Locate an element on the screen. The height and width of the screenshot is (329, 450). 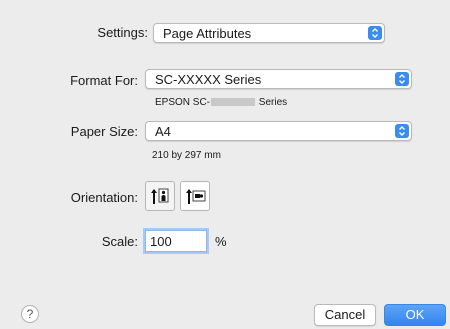
settings-label: Settings: is located at coordinates (122, 32).